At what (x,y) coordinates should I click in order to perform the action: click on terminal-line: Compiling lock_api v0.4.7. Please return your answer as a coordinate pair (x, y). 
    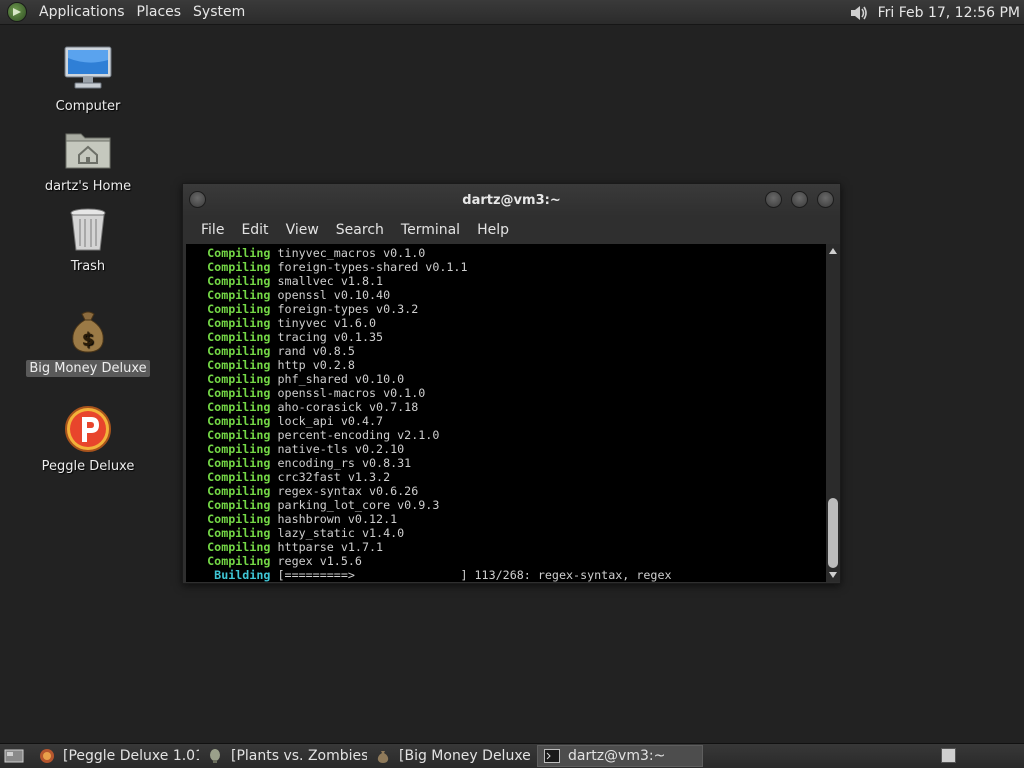
    Looking at the image, I should click on (506, 421).